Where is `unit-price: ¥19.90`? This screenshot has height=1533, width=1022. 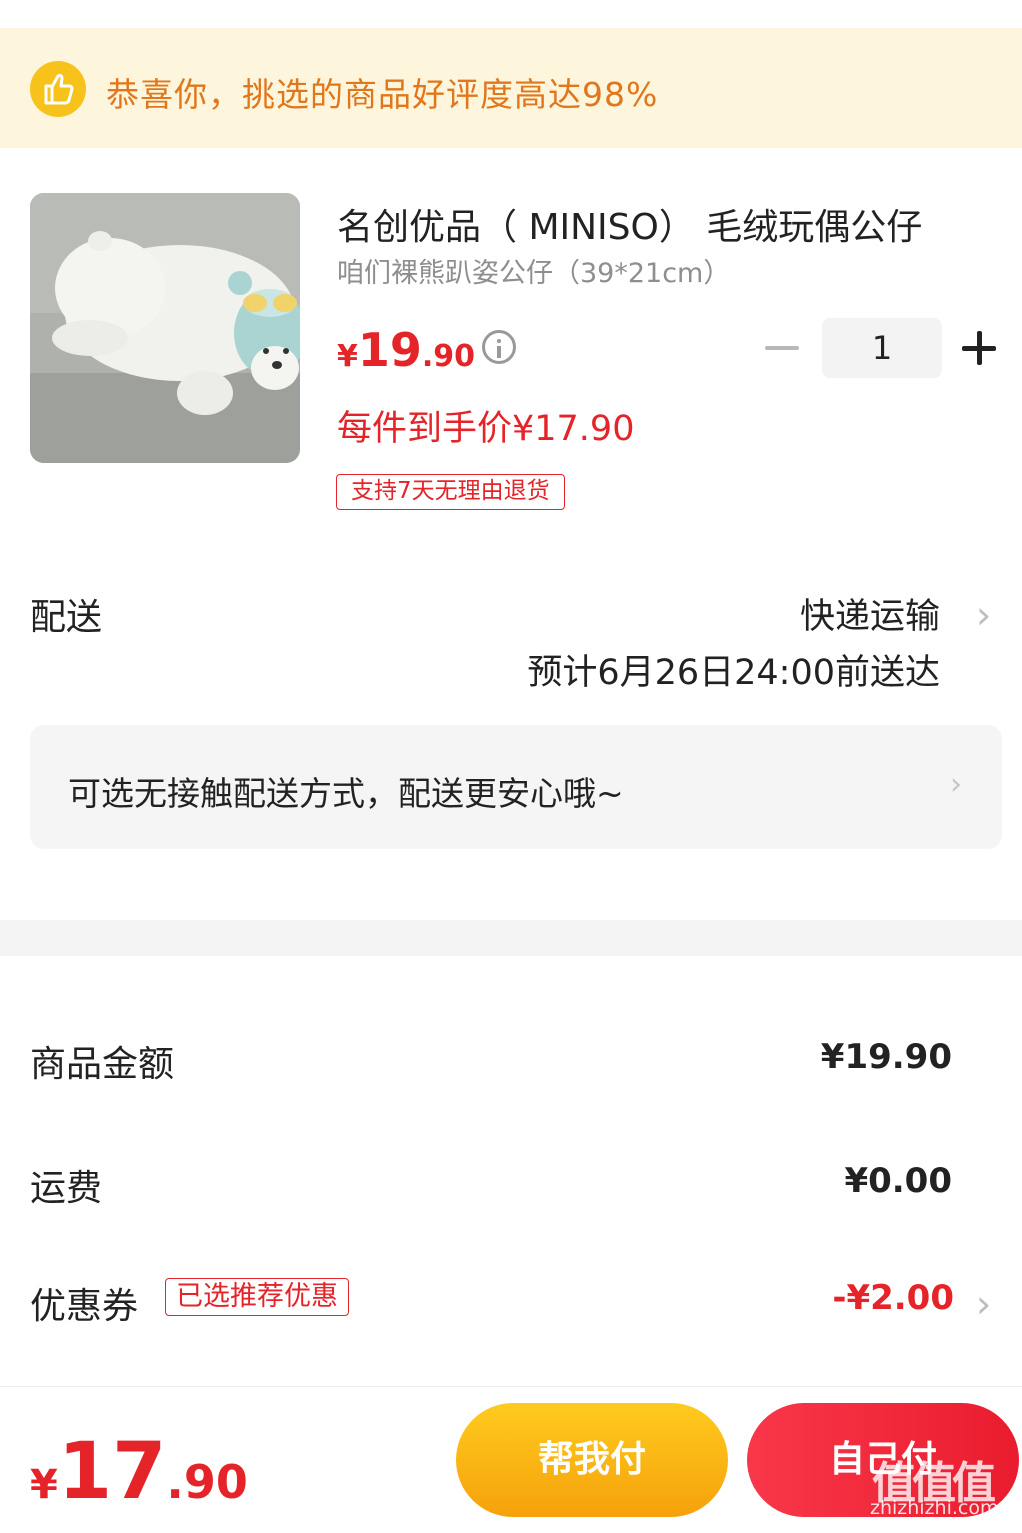 unit-price: ¥19.90 is located at coordinates (406, 350).